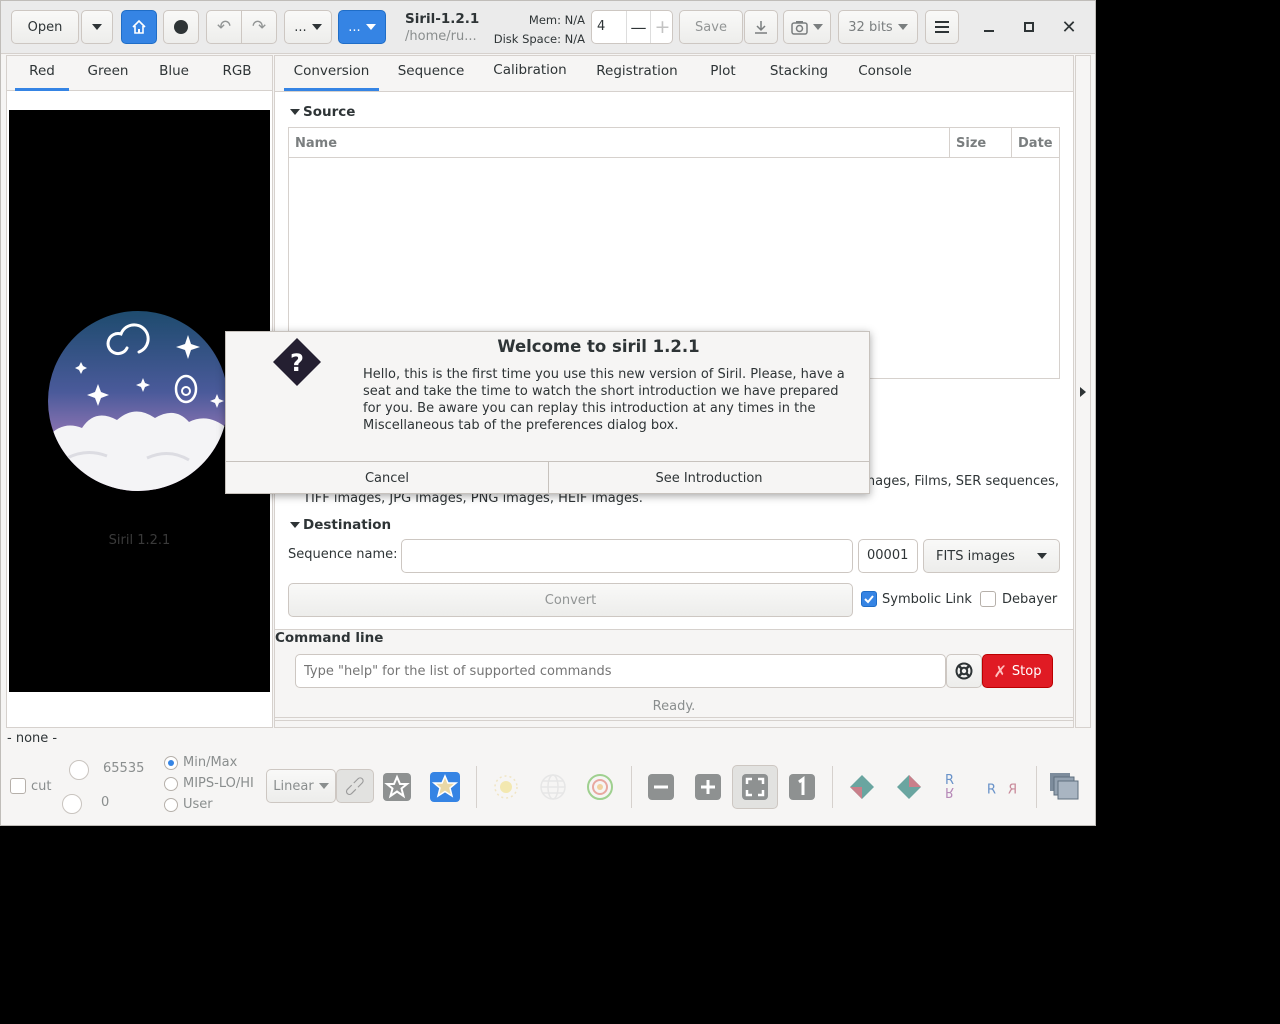 The image size is (1280, 1024). What do you see at coordinates (909, 787) in the screenshot?
I see `rotate-right-button` at bounding box center [909, 787].